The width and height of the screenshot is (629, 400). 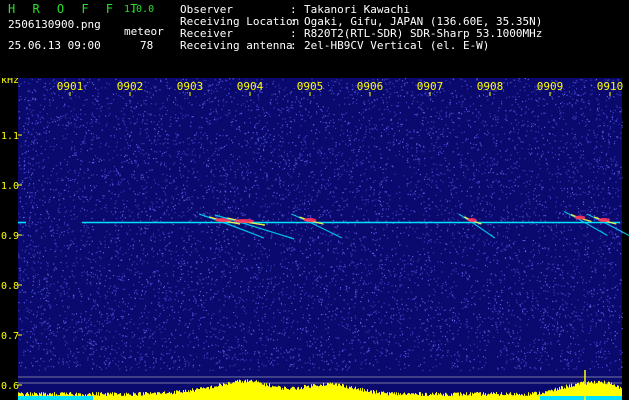 I want to click on y-tick-label: 0.8, so click(x=10, y=286).